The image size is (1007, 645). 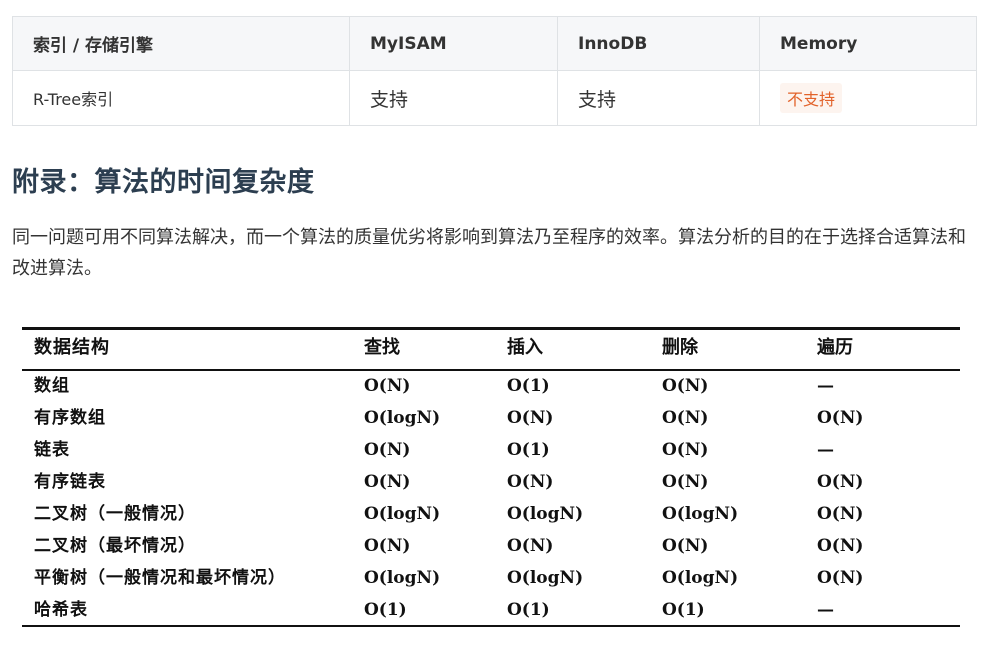 What do you see at coordinates (181, 98) in the screenshot?
I see `row-label-rtree: R-Tree索引` at bounding box center [181, 98].